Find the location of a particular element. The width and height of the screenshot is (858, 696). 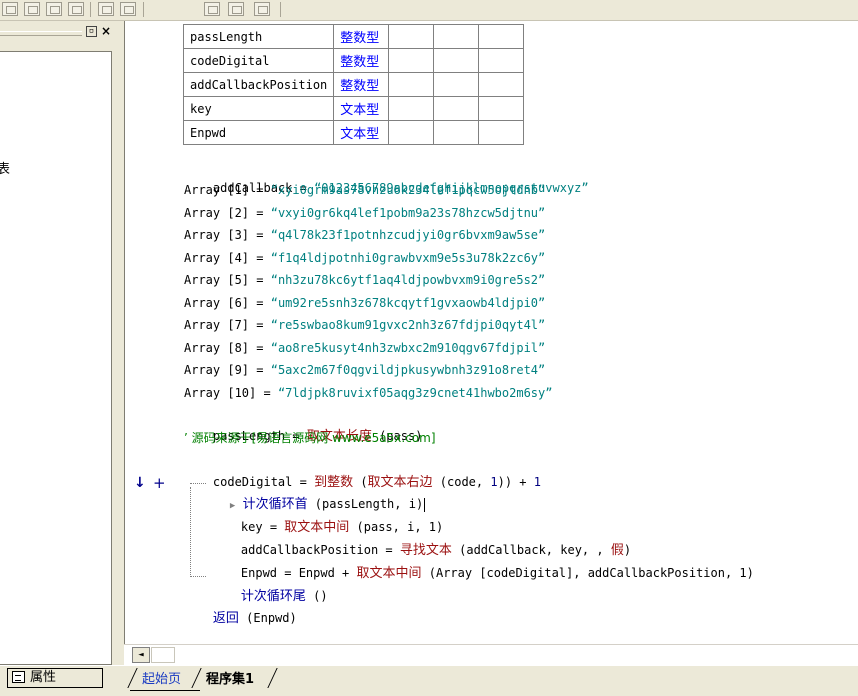

return-line: 返回 (Enpwd) is located at coordinates (240, 606).